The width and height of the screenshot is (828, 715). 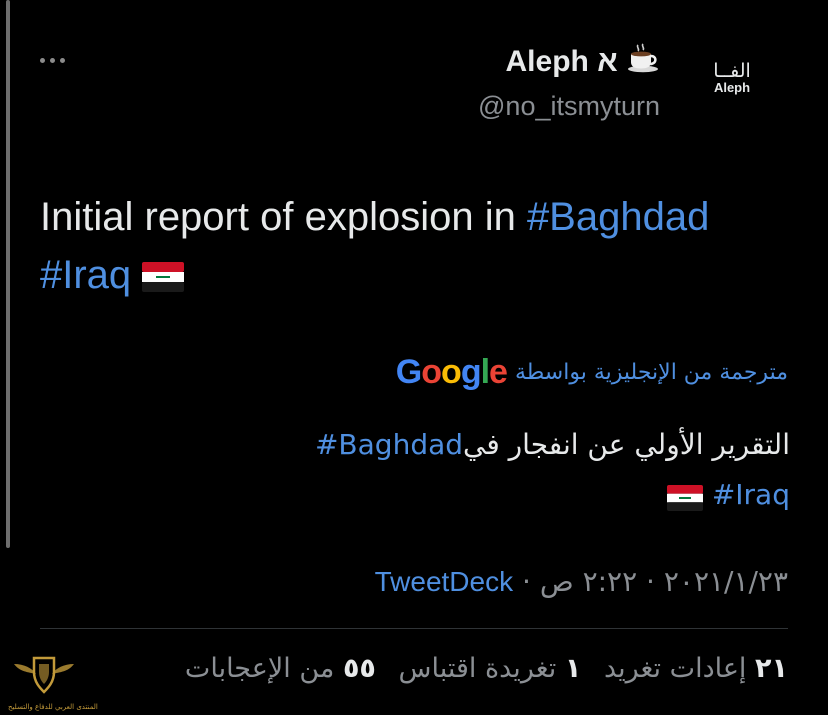 I want to click on tweet-date: ٢٠٢١/١/٢٣, so click(x=726, y=581).